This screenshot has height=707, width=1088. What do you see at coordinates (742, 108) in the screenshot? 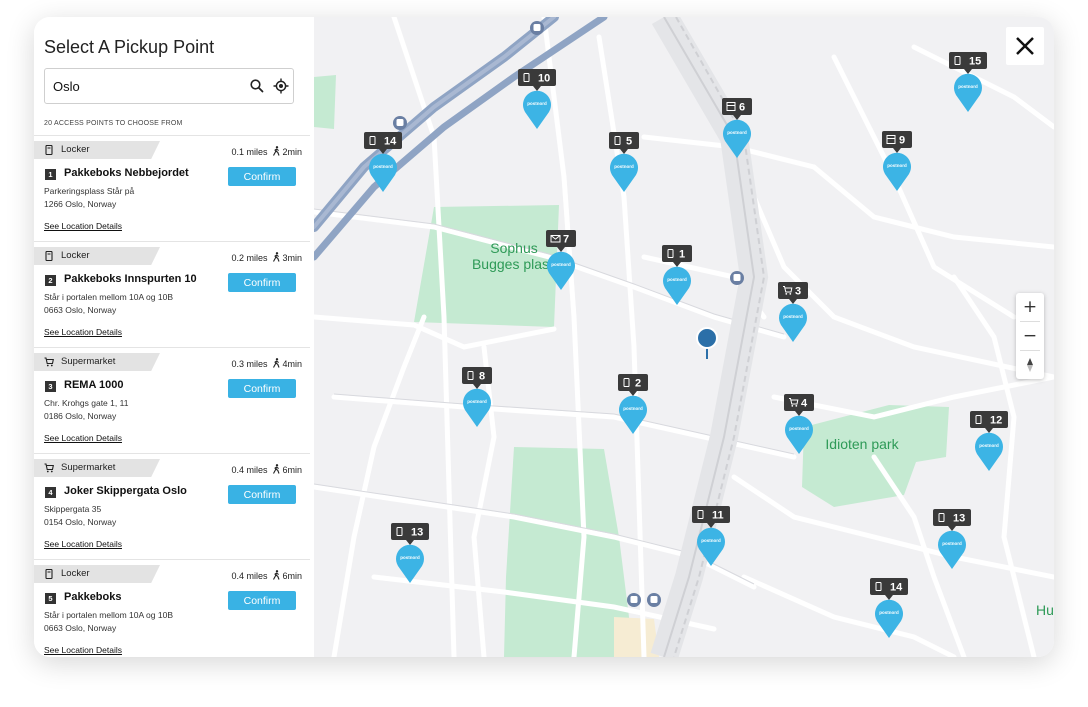
I see `marker-number: 6` at bounding box center [742, 108].